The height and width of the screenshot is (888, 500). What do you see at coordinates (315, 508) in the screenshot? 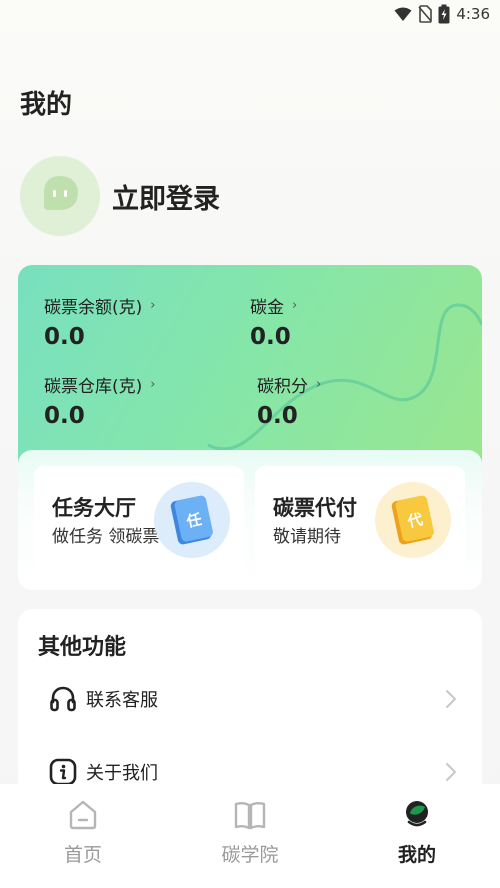
I see `service-title: 碳票代付` at bounding box center [315, 508].